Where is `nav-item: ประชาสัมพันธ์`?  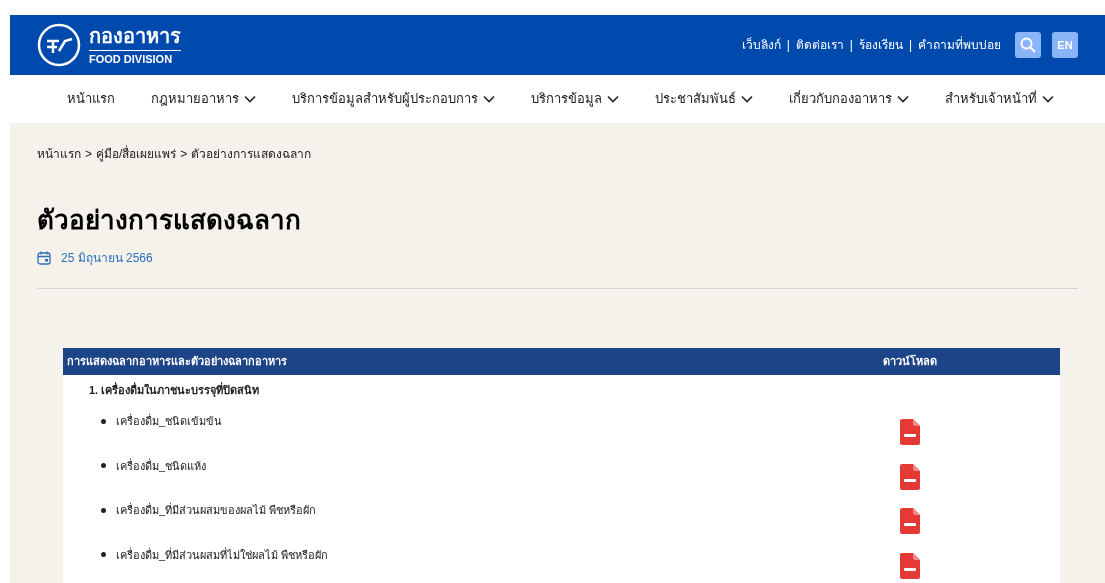
nav-item: ประชาสัมพันธ์ is located at coordinates (704, 99).